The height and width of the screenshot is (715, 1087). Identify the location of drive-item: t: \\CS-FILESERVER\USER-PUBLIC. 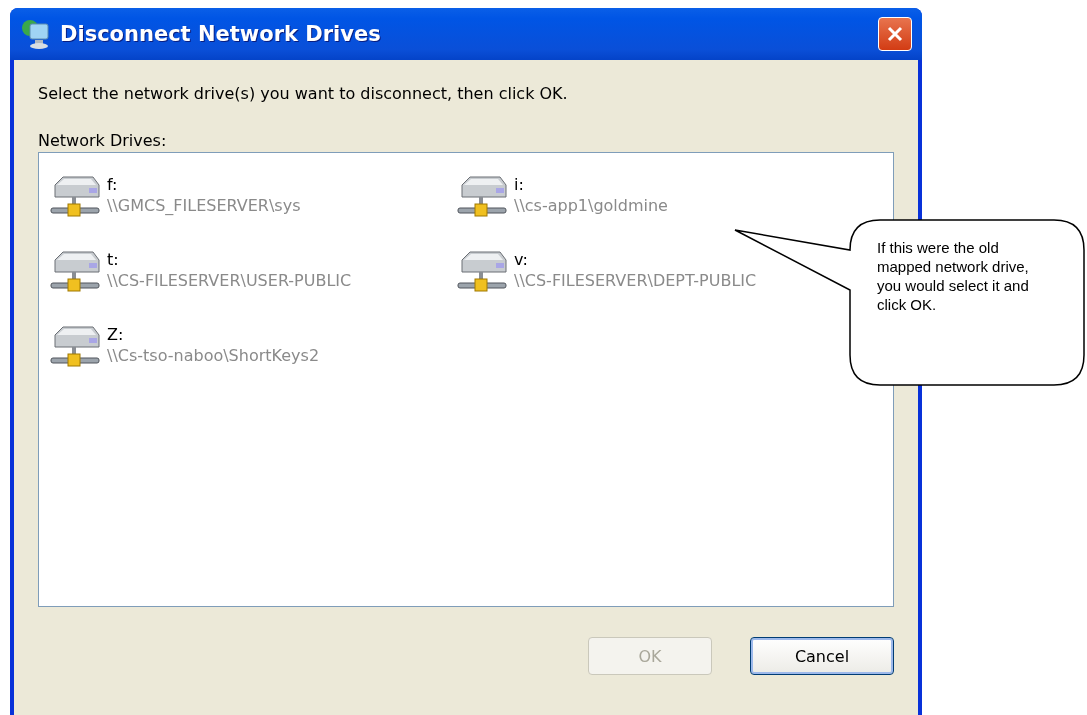
(200, 273).